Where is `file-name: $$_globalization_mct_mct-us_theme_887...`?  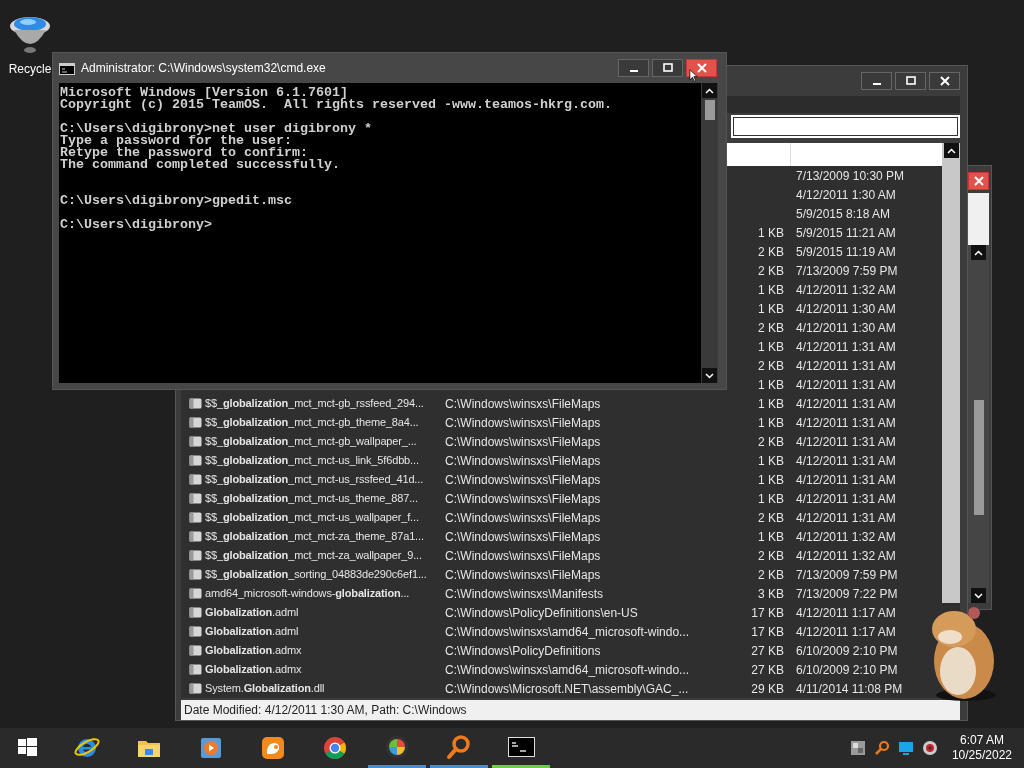
file-name: $$_globalization_mct_mct-us_theme_887... is located at coordinates (311, 498).